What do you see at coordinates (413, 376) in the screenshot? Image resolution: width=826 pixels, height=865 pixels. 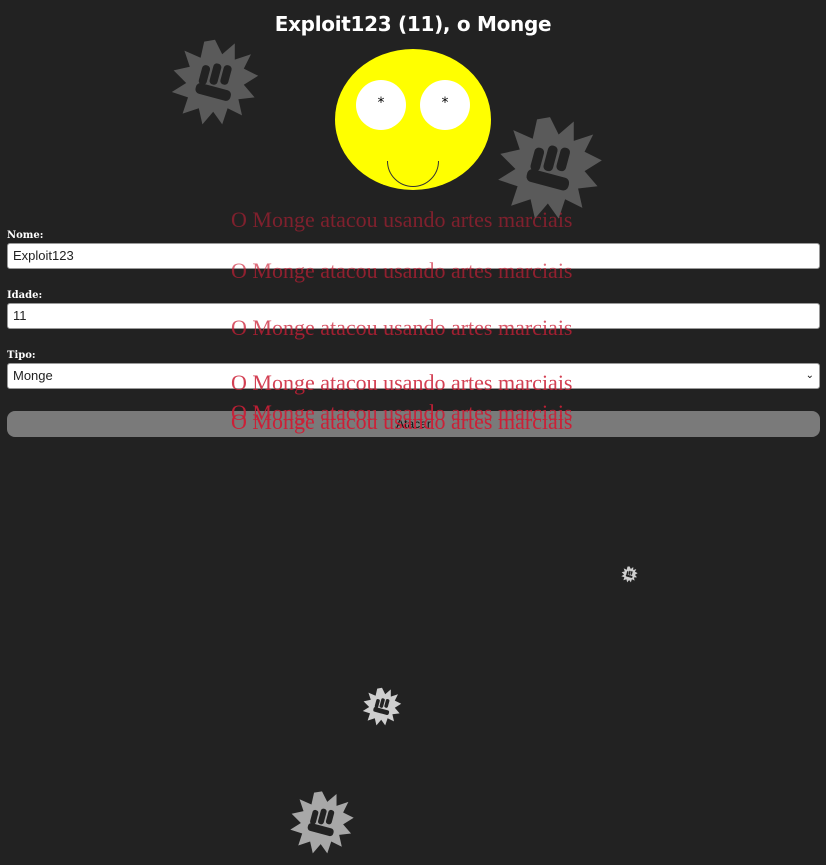 I see `type-select: Monge` at bounding box center [413, 376].